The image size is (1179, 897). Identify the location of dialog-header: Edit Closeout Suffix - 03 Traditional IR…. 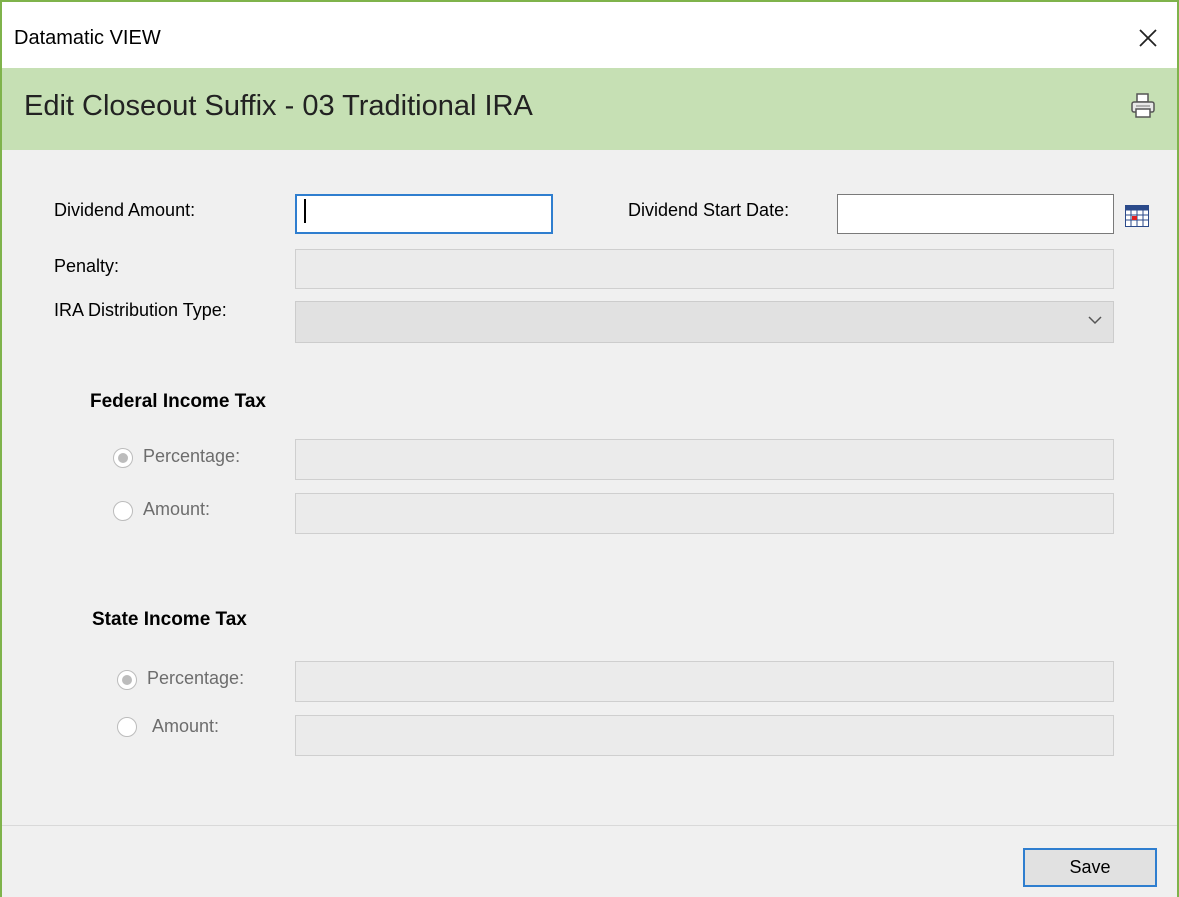
(589, 109).